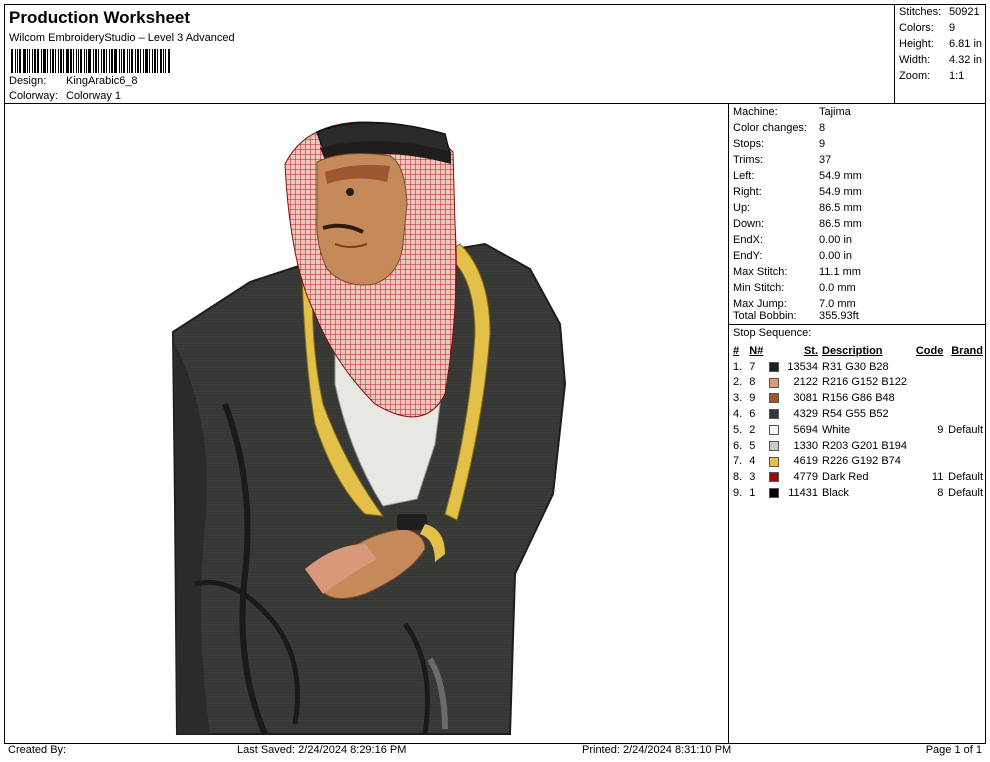  What do you see at coordinates (738, 414) in the screenshot?
I see `row-num: 4.` at bounding box center [738, 414].